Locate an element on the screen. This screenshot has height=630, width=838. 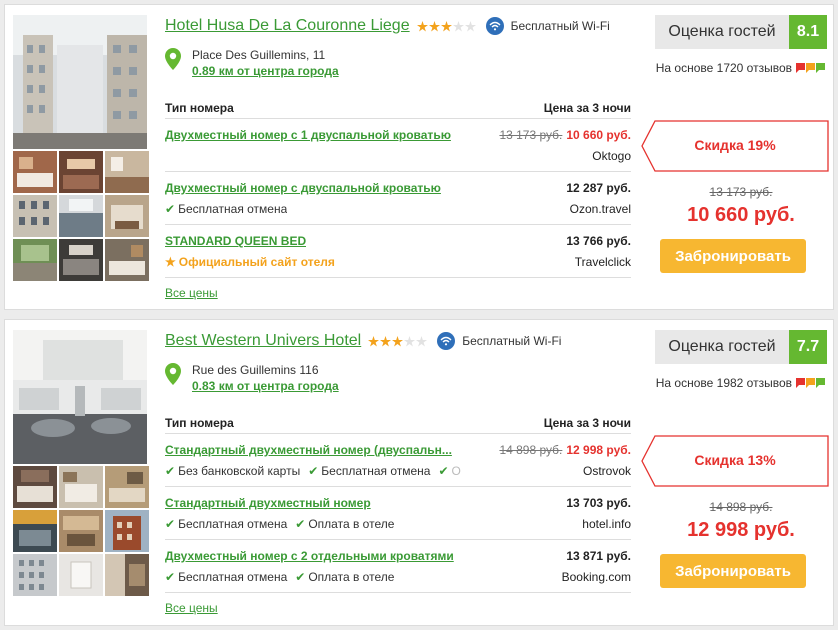
deal-price: 12 998 руб. is located at coordinates (598, 450).